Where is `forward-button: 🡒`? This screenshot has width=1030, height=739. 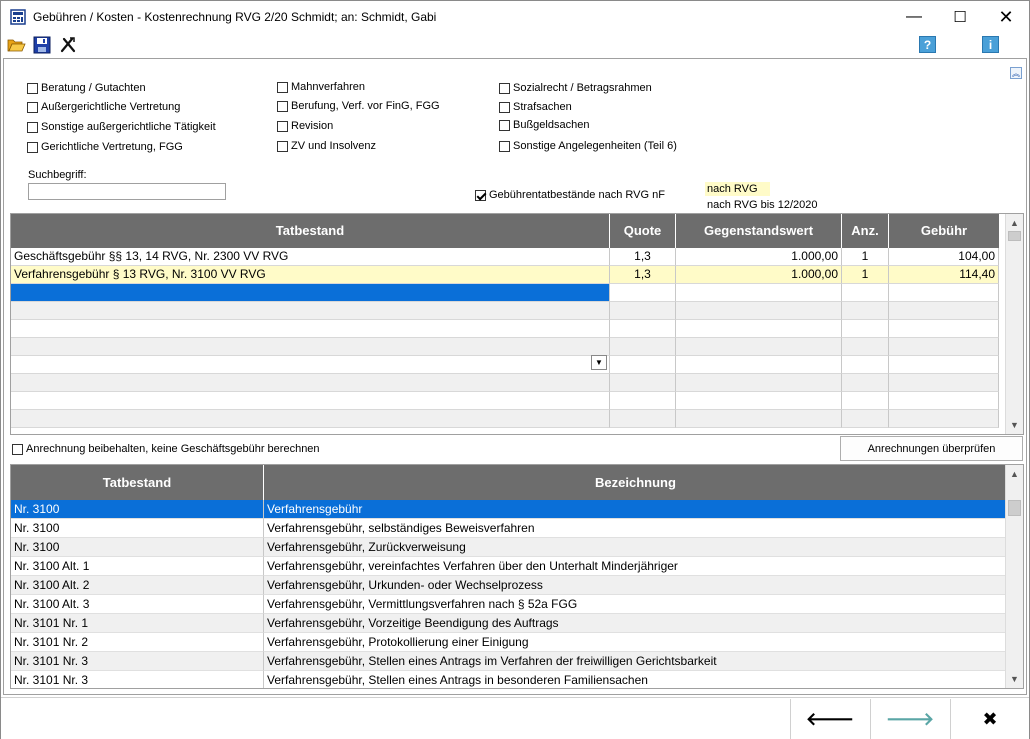 forward-button: 🡒 is located at coordinates (909, 719).